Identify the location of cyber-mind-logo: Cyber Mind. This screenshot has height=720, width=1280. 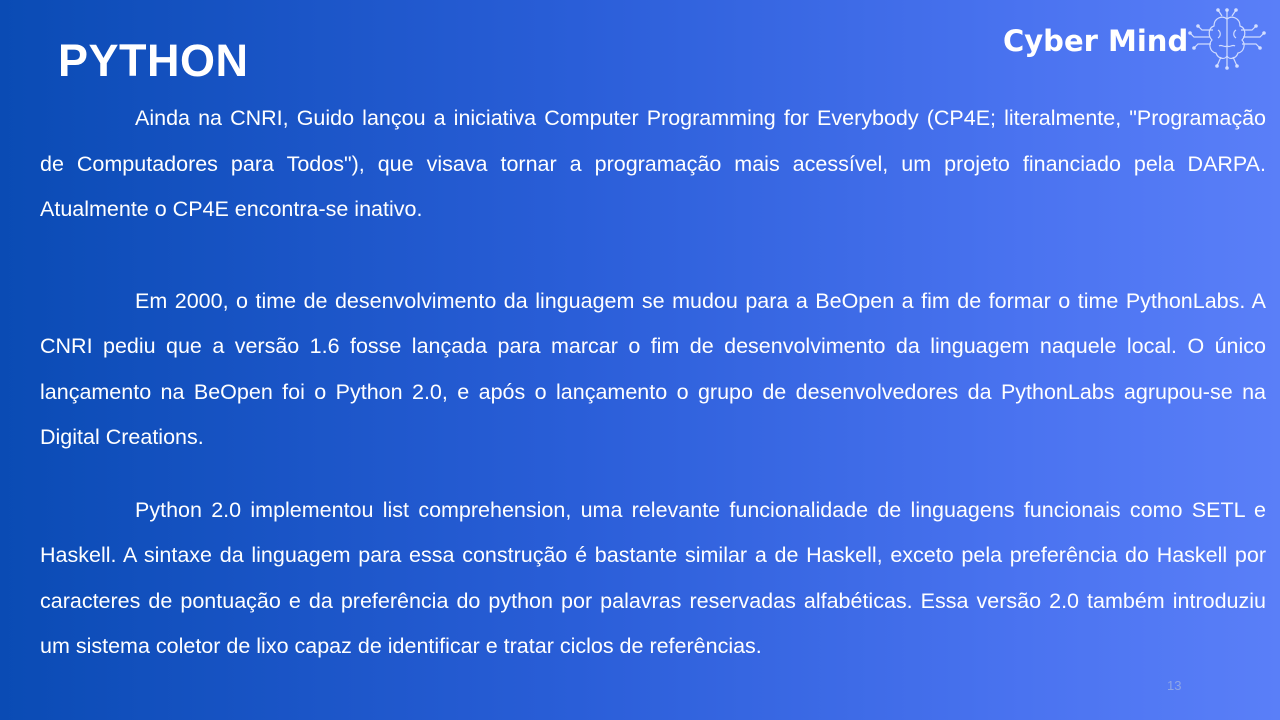
(1139, 40).